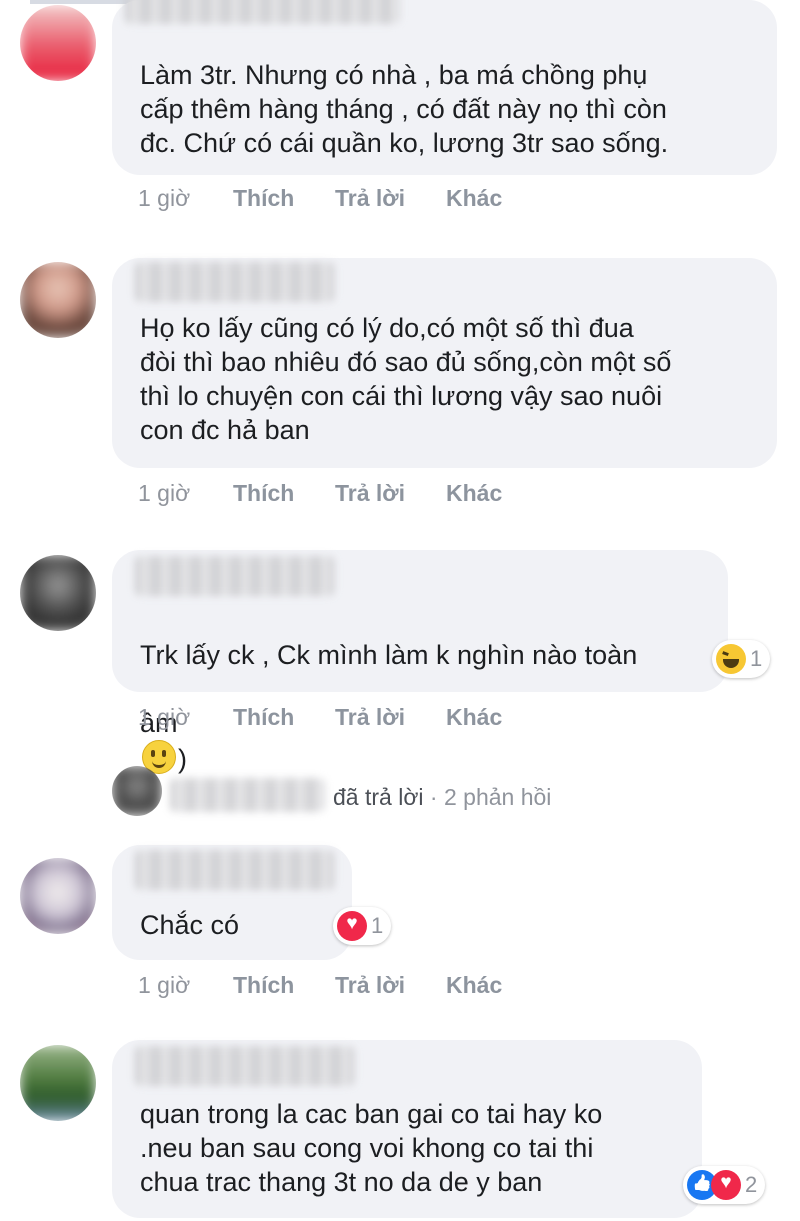 The image size is (800, 1221). I want to click on reaction-summary: 2, so click(724, 1185).